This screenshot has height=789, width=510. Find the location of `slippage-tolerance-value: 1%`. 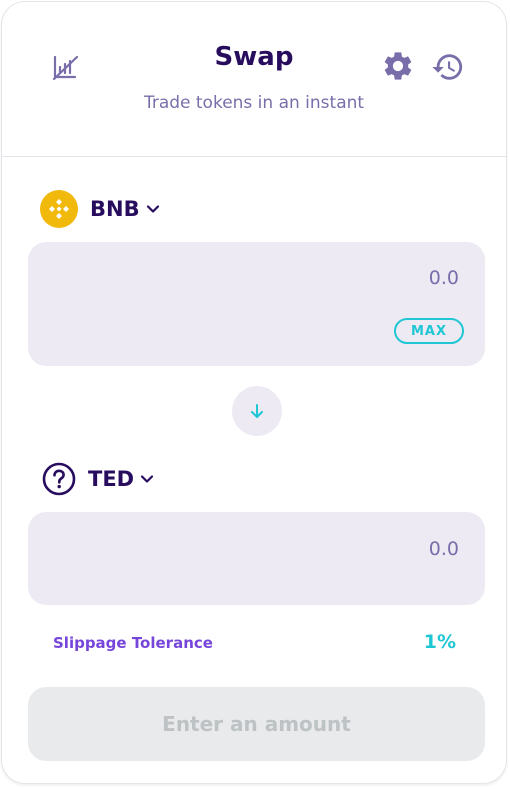

slippage-tolerance-value: 1% is located at coordinates (440, 642).